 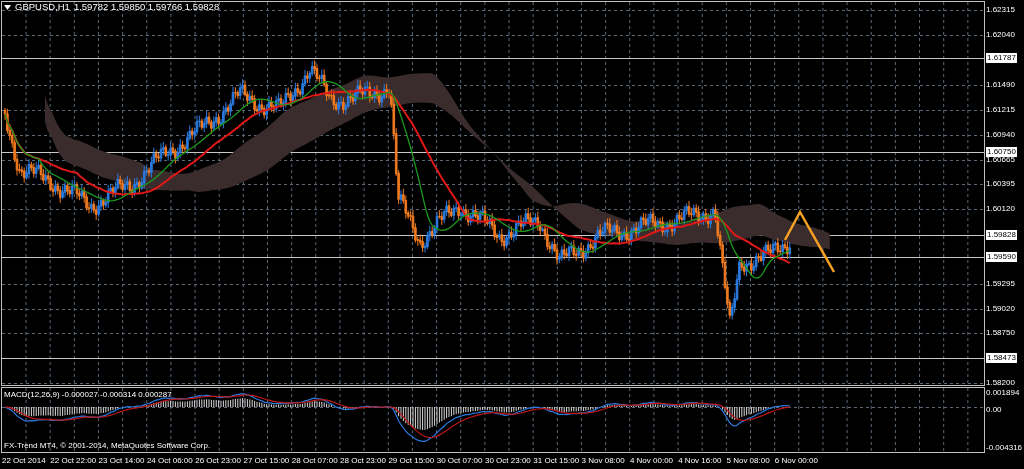 I want to click on price-tick-label: 1.58200, so click(x=1000, y=383).